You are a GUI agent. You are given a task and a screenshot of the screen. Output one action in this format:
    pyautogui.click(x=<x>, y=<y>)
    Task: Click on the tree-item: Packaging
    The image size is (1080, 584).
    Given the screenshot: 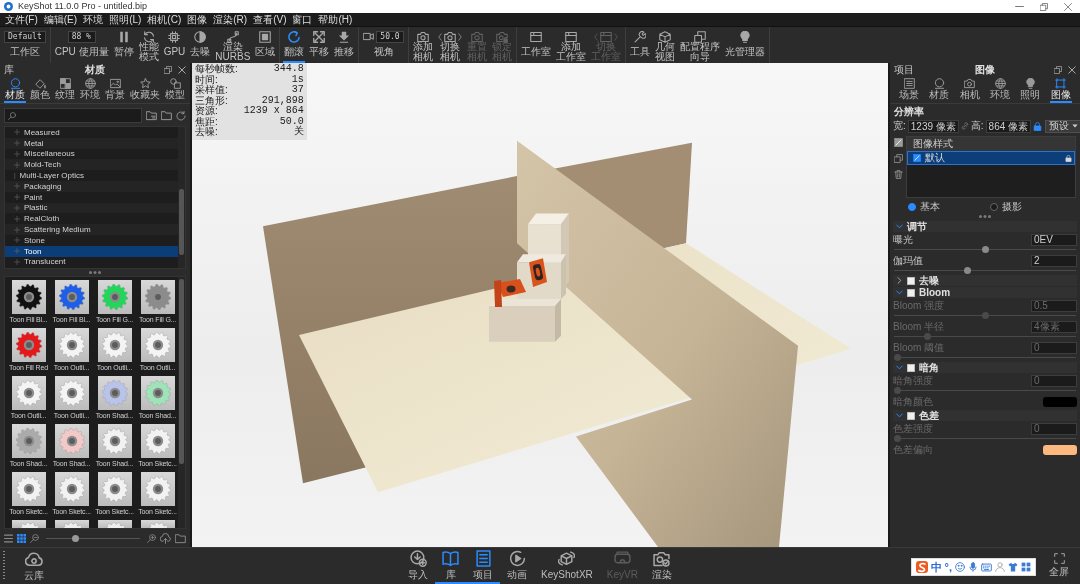 What is the action you would take?
    pyautogui.click(x=91, y=186)
    